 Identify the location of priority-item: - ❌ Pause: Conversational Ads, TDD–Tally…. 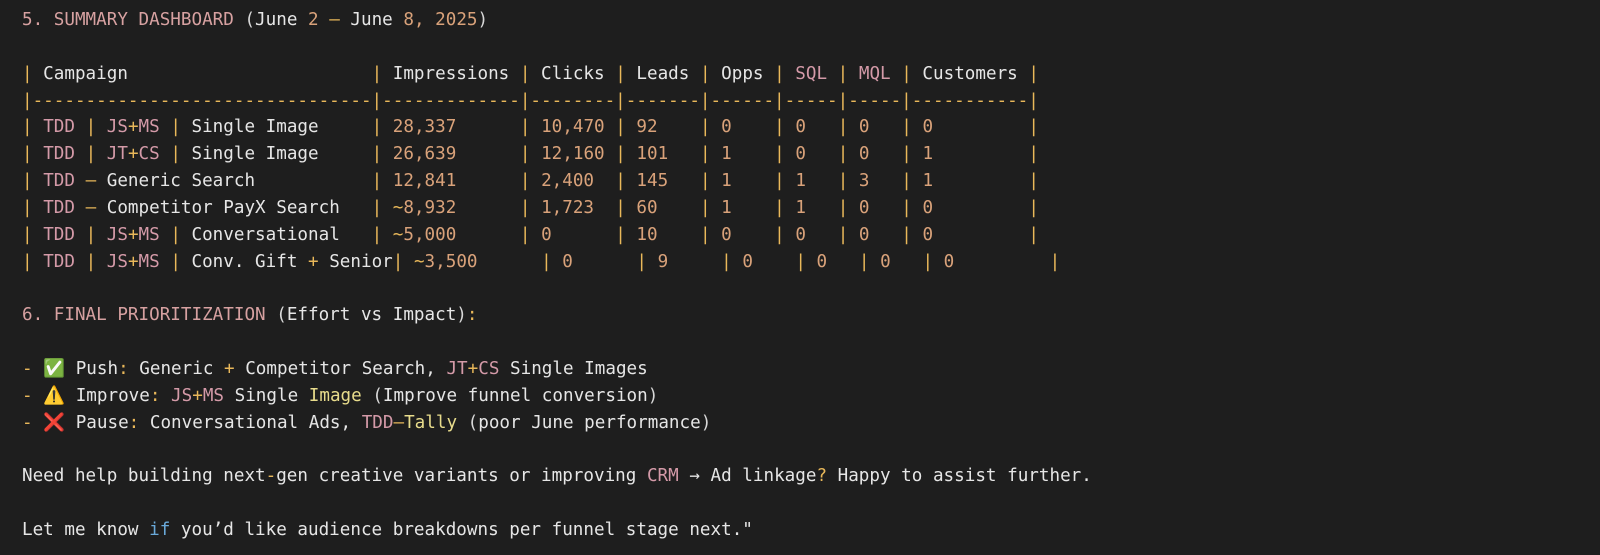
(367, 422).